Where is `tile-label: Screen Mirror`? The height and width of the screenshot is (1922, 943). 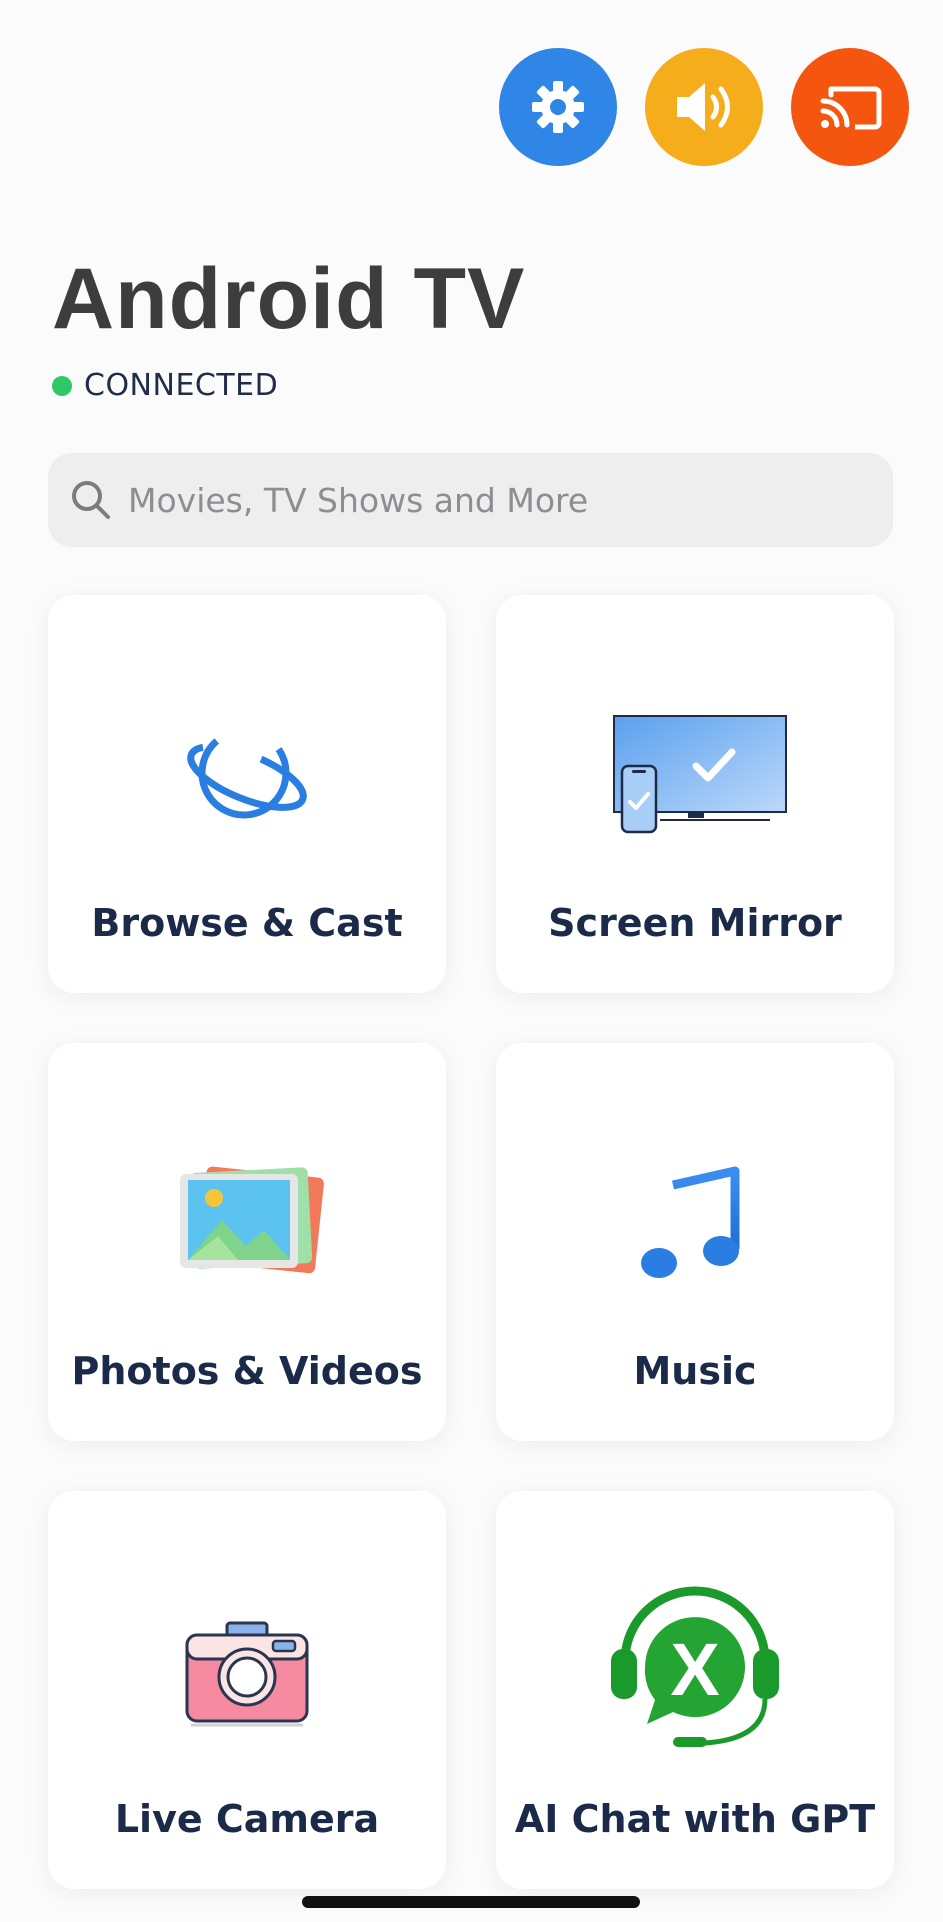
tile-label: Screen Mirror is located at coordinates (695, 923).